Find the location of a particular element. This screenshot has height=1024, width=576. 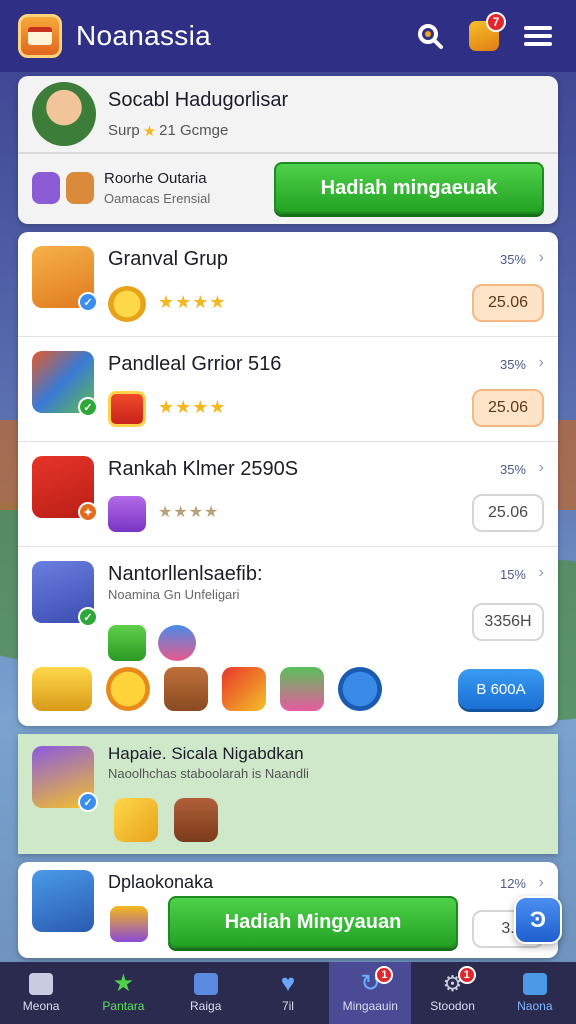

purple-treasure-icon is located at coordinates (129, 924).